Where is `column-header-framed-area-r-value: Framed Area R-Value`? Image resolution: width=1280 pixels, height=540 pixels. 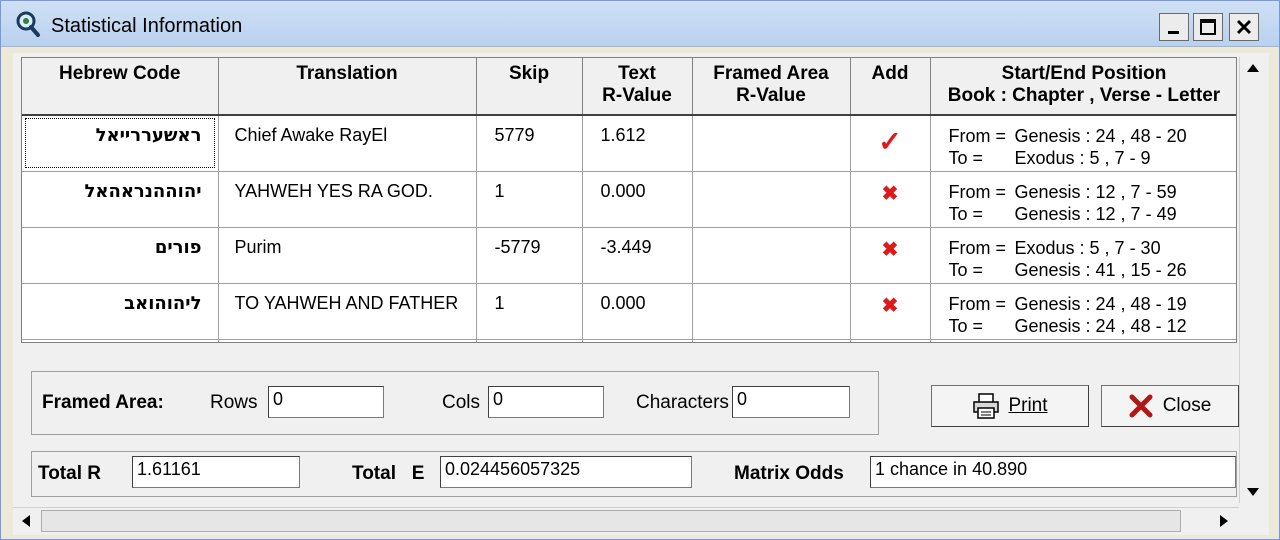
column-header-framed-area-r-value: Framed Area R-Value is located at coordinates (771, 87).